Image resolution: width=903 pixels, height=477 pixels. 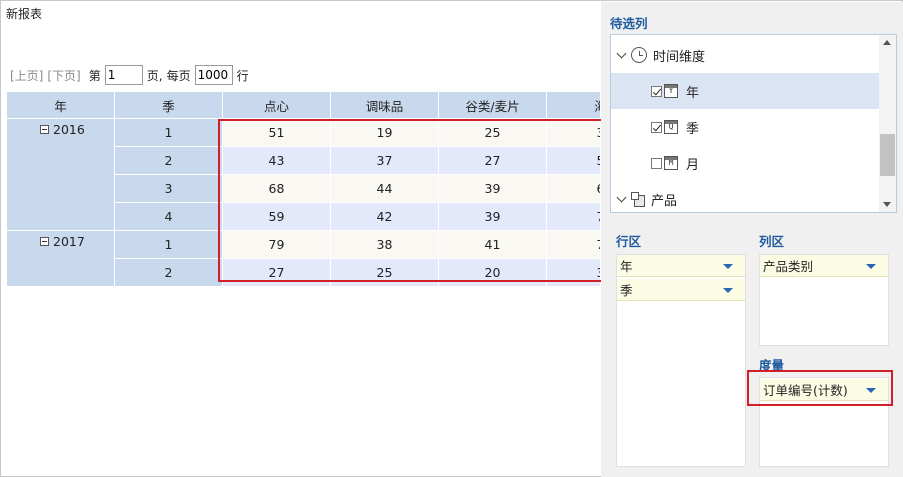 I want to click on column-zone-box: 产品类别, so click(x=824, y=300).